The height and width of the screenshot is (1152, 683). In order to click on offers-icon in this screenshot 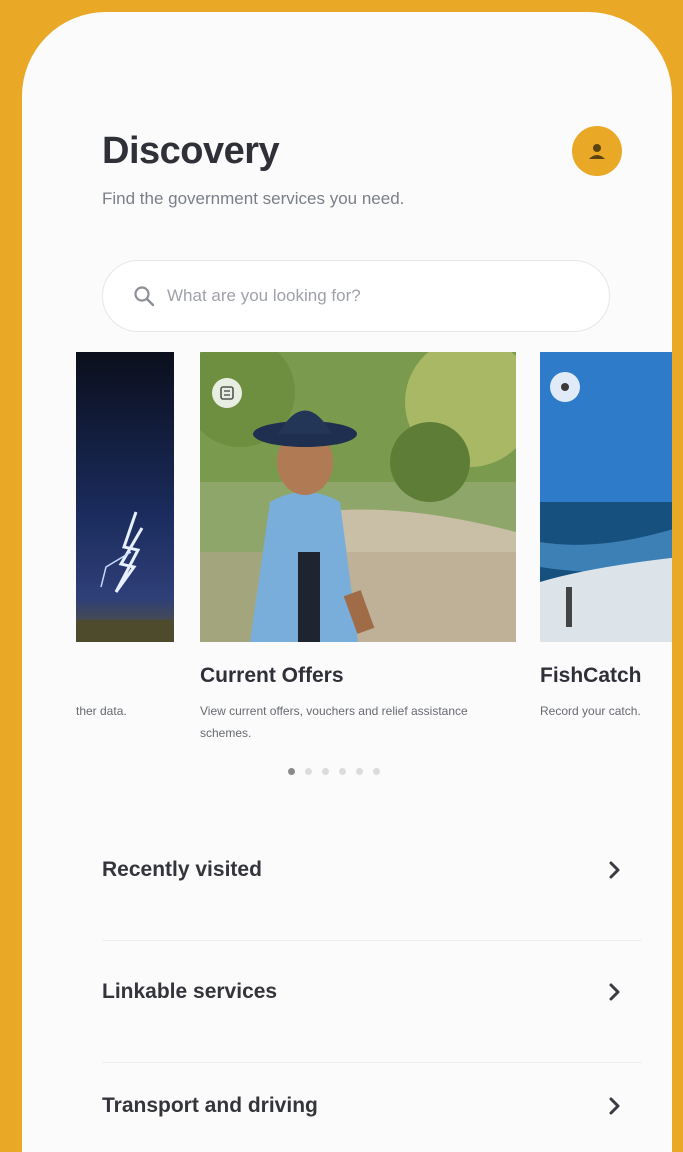, I will do `click(227, 393)`.